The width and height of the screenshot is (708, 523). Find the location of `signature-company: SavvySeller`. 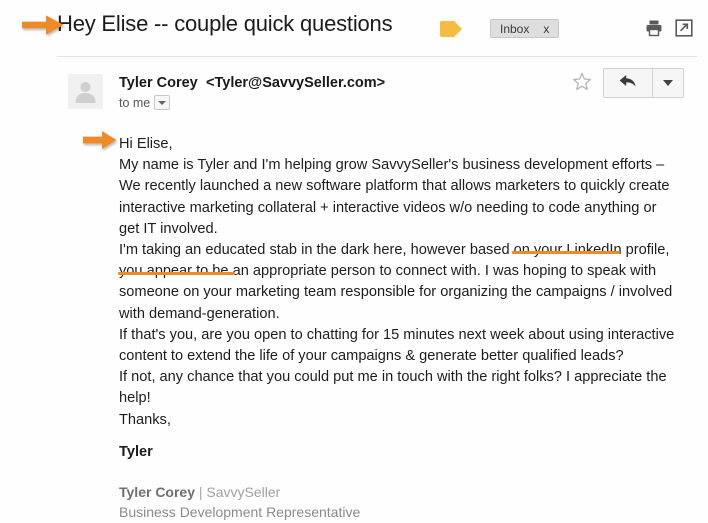

signature-company: SavvySeller is located at coordinates (243, 492).